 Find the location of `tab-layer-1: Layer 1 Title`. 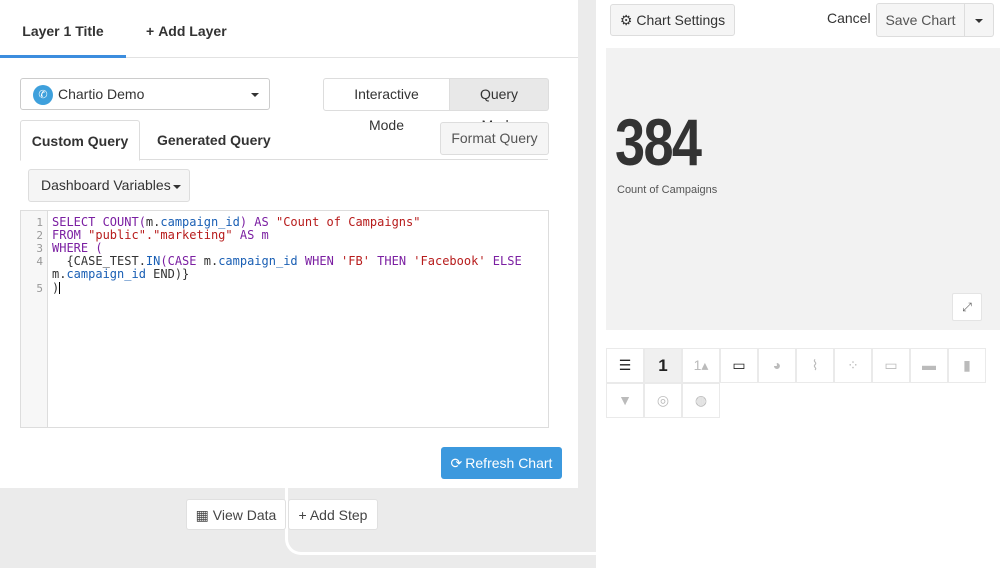

tab-layer-1: Layer 1 Title is located at coordinates (63, 29).